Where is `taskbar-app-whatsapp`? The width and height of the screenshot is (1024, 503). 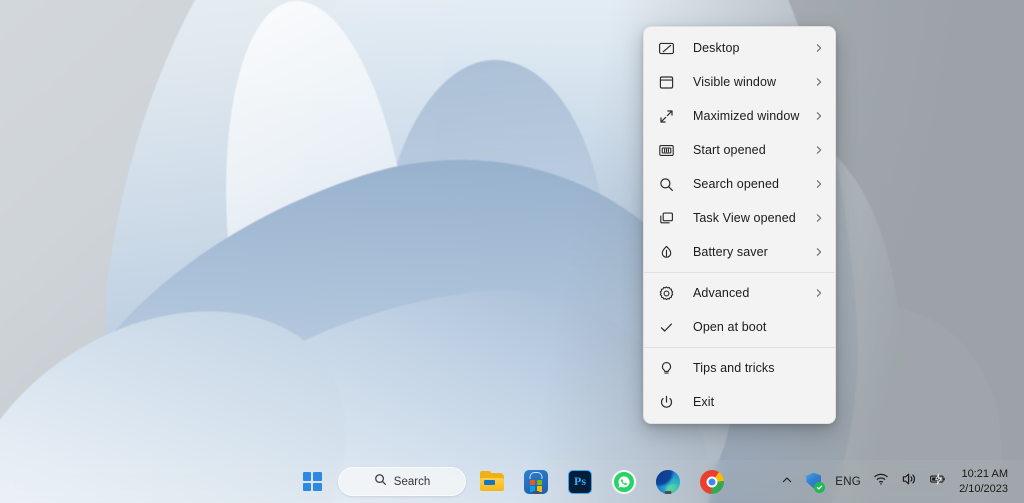
taskbar-app-whatsapp is located at coordinates (624, 482).